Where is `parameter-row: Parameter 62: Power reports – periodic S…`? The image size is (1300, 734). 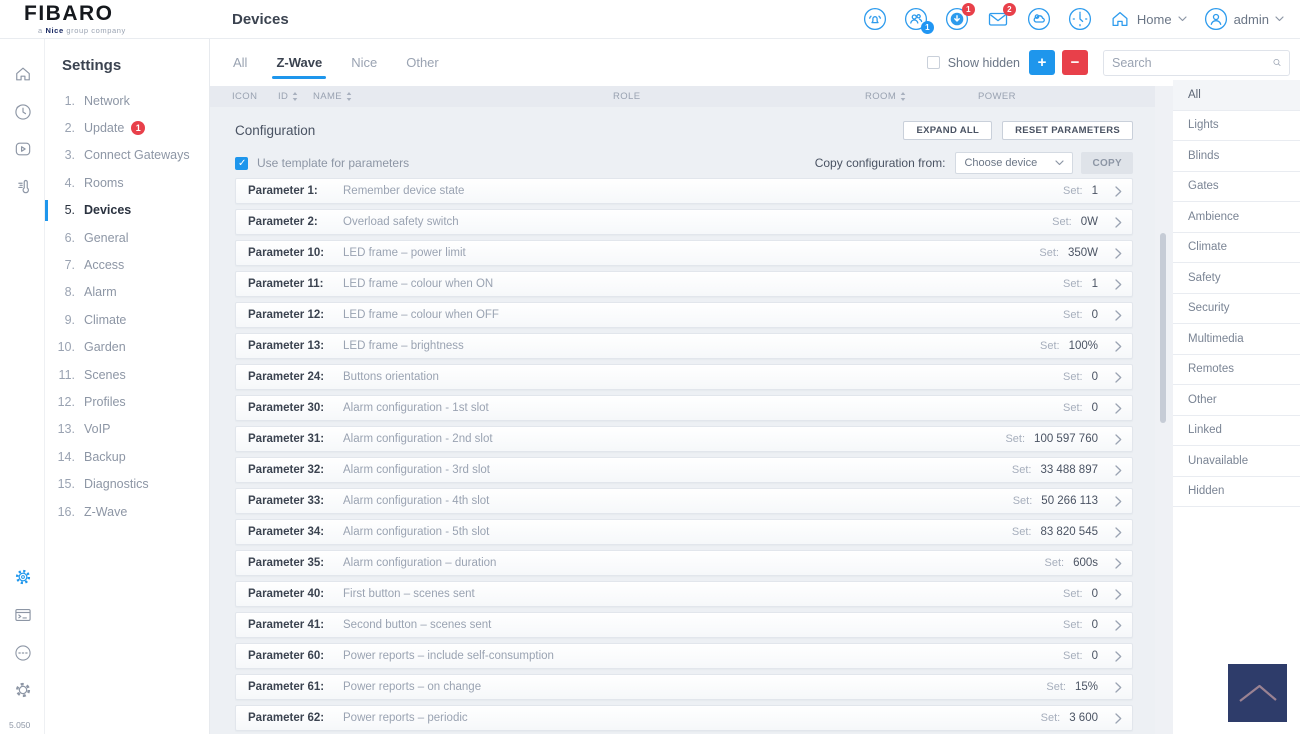 parameter-row: Parameter 62: Power reports – periodic S… is located at coordinates (684, 718).